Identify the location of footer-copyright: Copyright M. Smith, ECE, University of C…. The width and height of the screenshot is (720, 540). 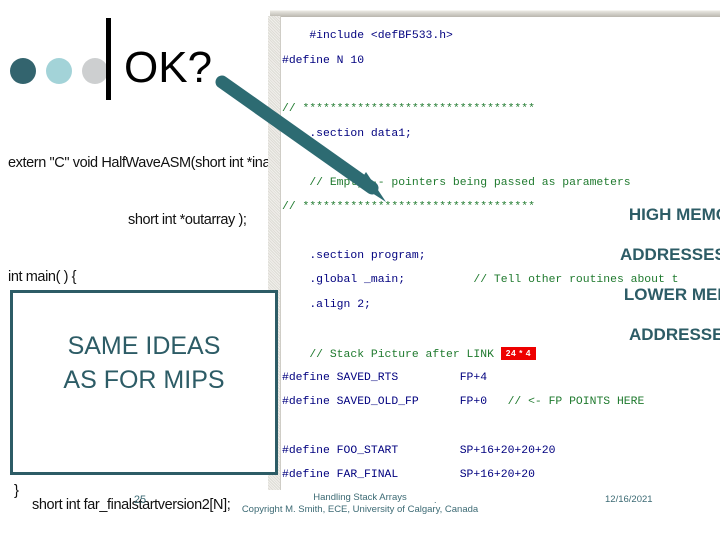
(360, 509).